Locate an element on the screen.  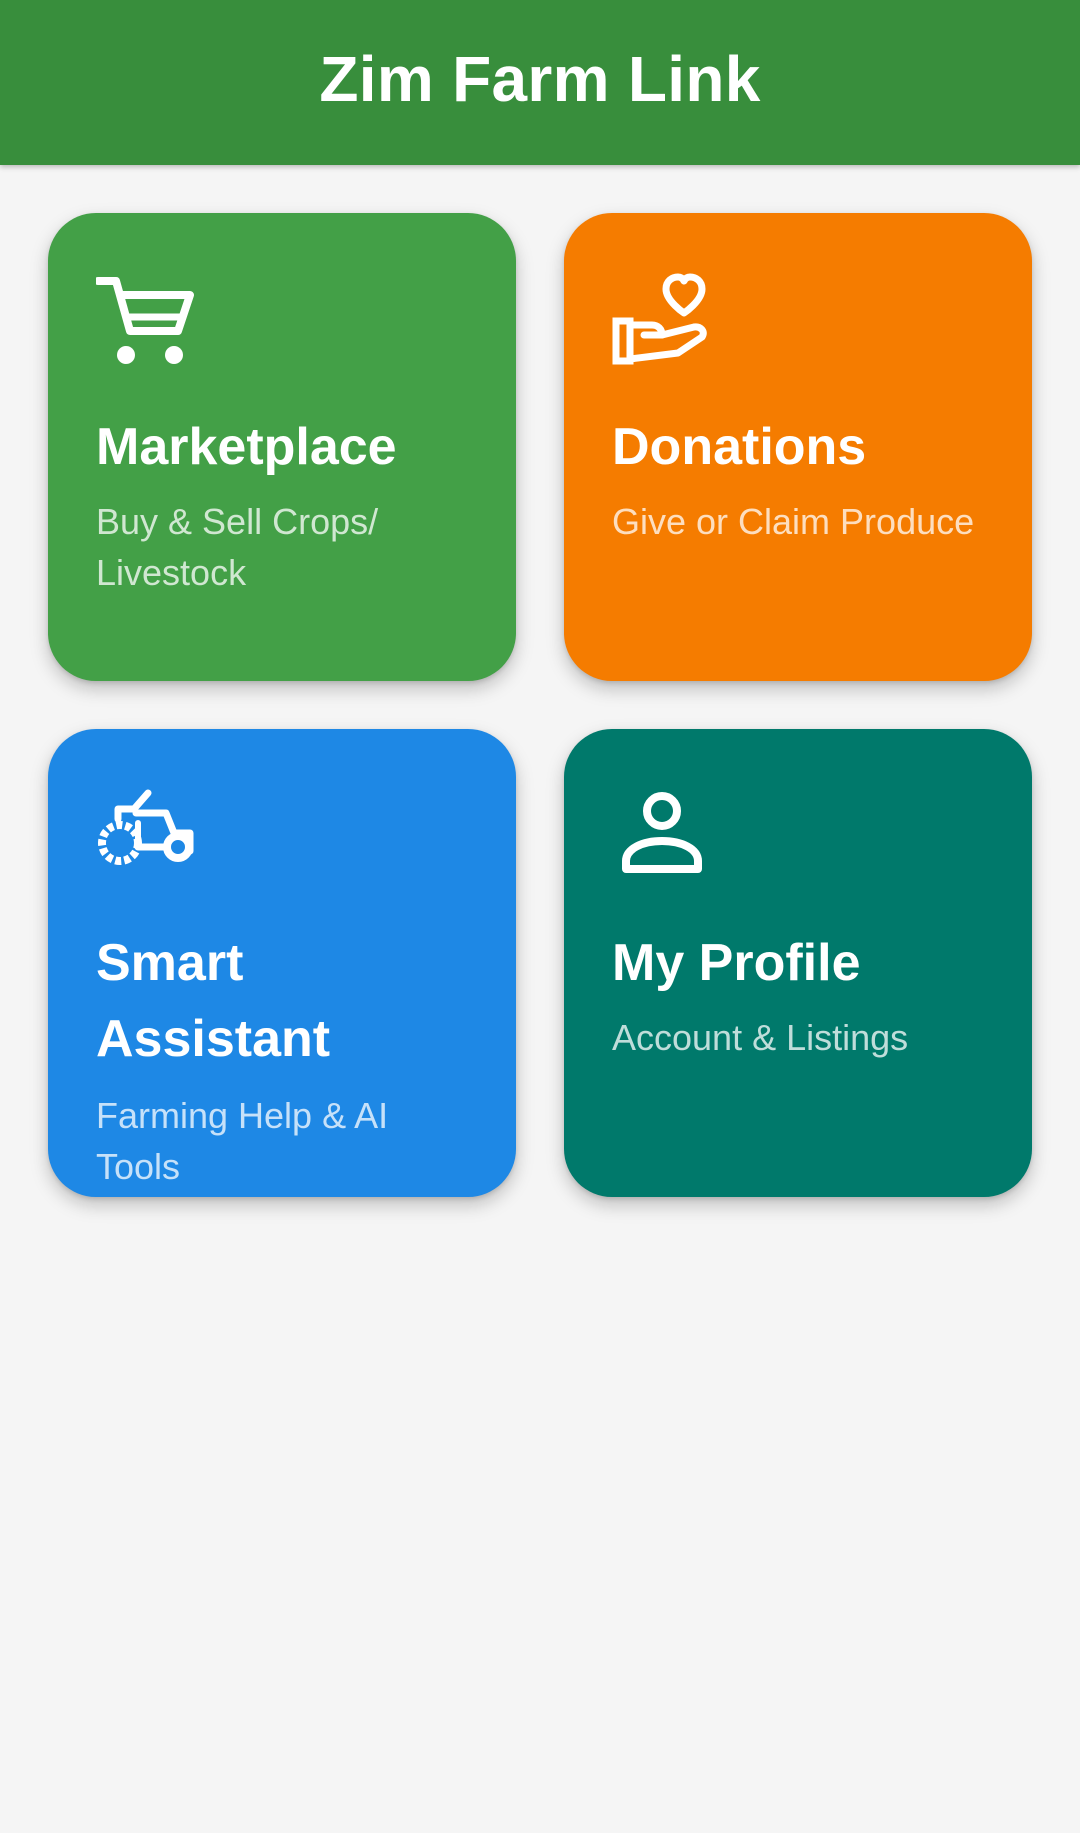
donations-card: Donations Give or Claim Produce is located at coordinates (798, 447).